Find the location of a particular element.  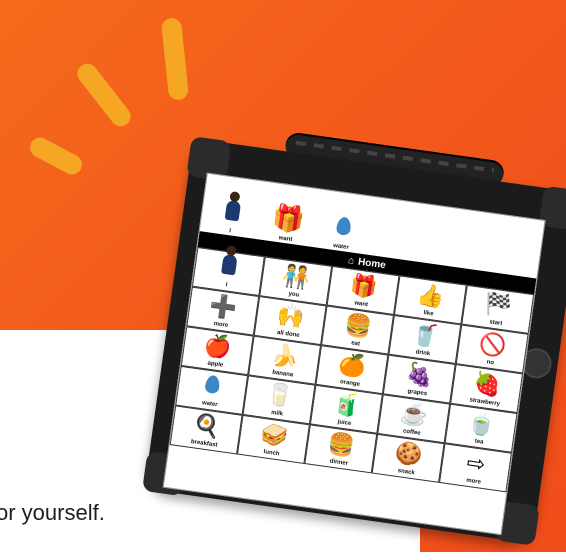

symbol-label: I is located at coordinates (226, 284).